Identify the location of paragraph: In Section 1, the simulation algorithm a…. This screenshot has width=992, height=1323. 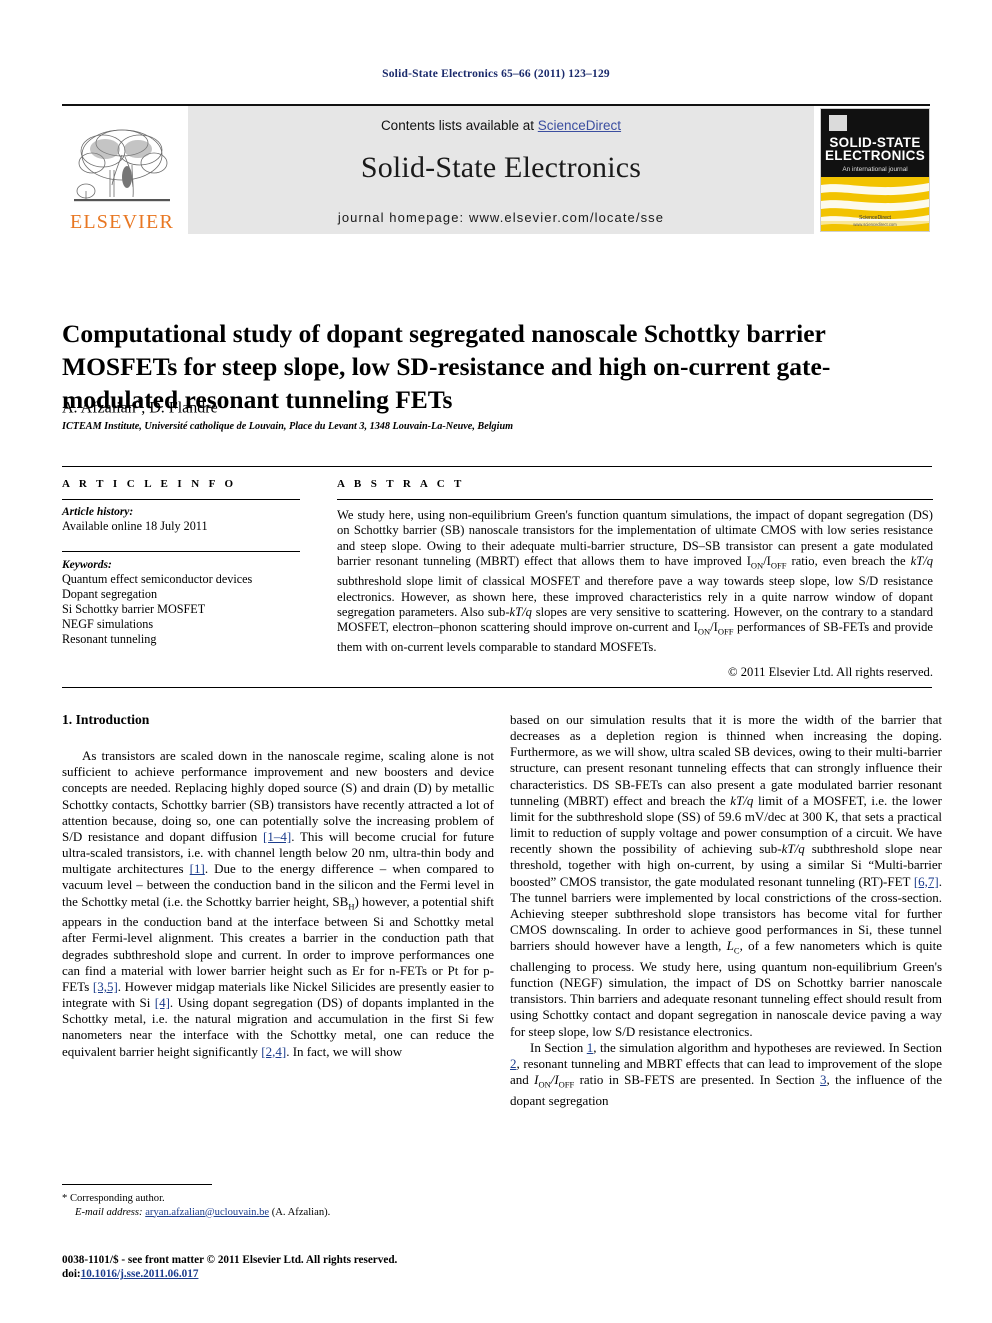
(726, 1074).